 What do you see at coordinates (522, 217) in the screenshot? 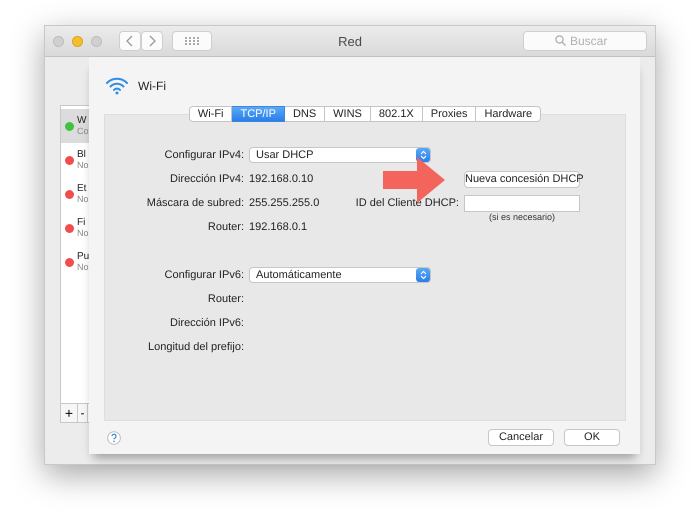
I see `hint-text: (si es necesario)` at bounding box center [522, 217].